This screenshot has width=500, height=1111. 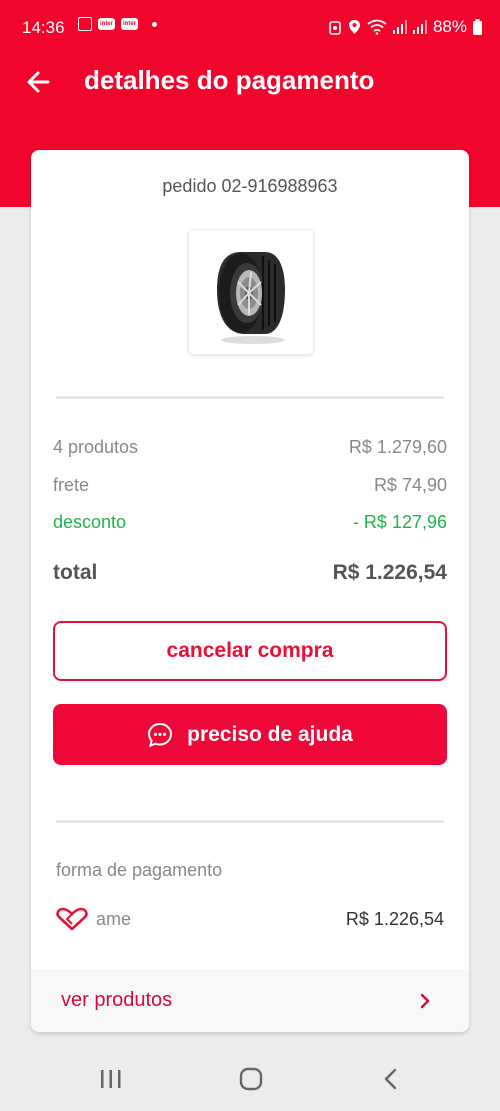 I want to click on back-button, so click(x=40, y=82).